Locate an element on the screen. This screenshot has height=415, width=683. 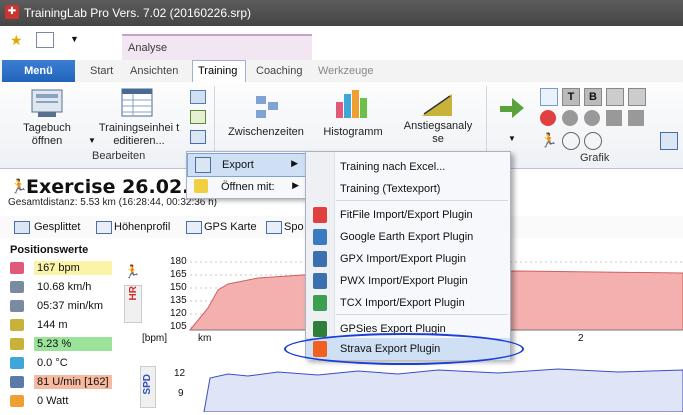
histogramm-button: Histogramm is located at coordinates (353, 132).